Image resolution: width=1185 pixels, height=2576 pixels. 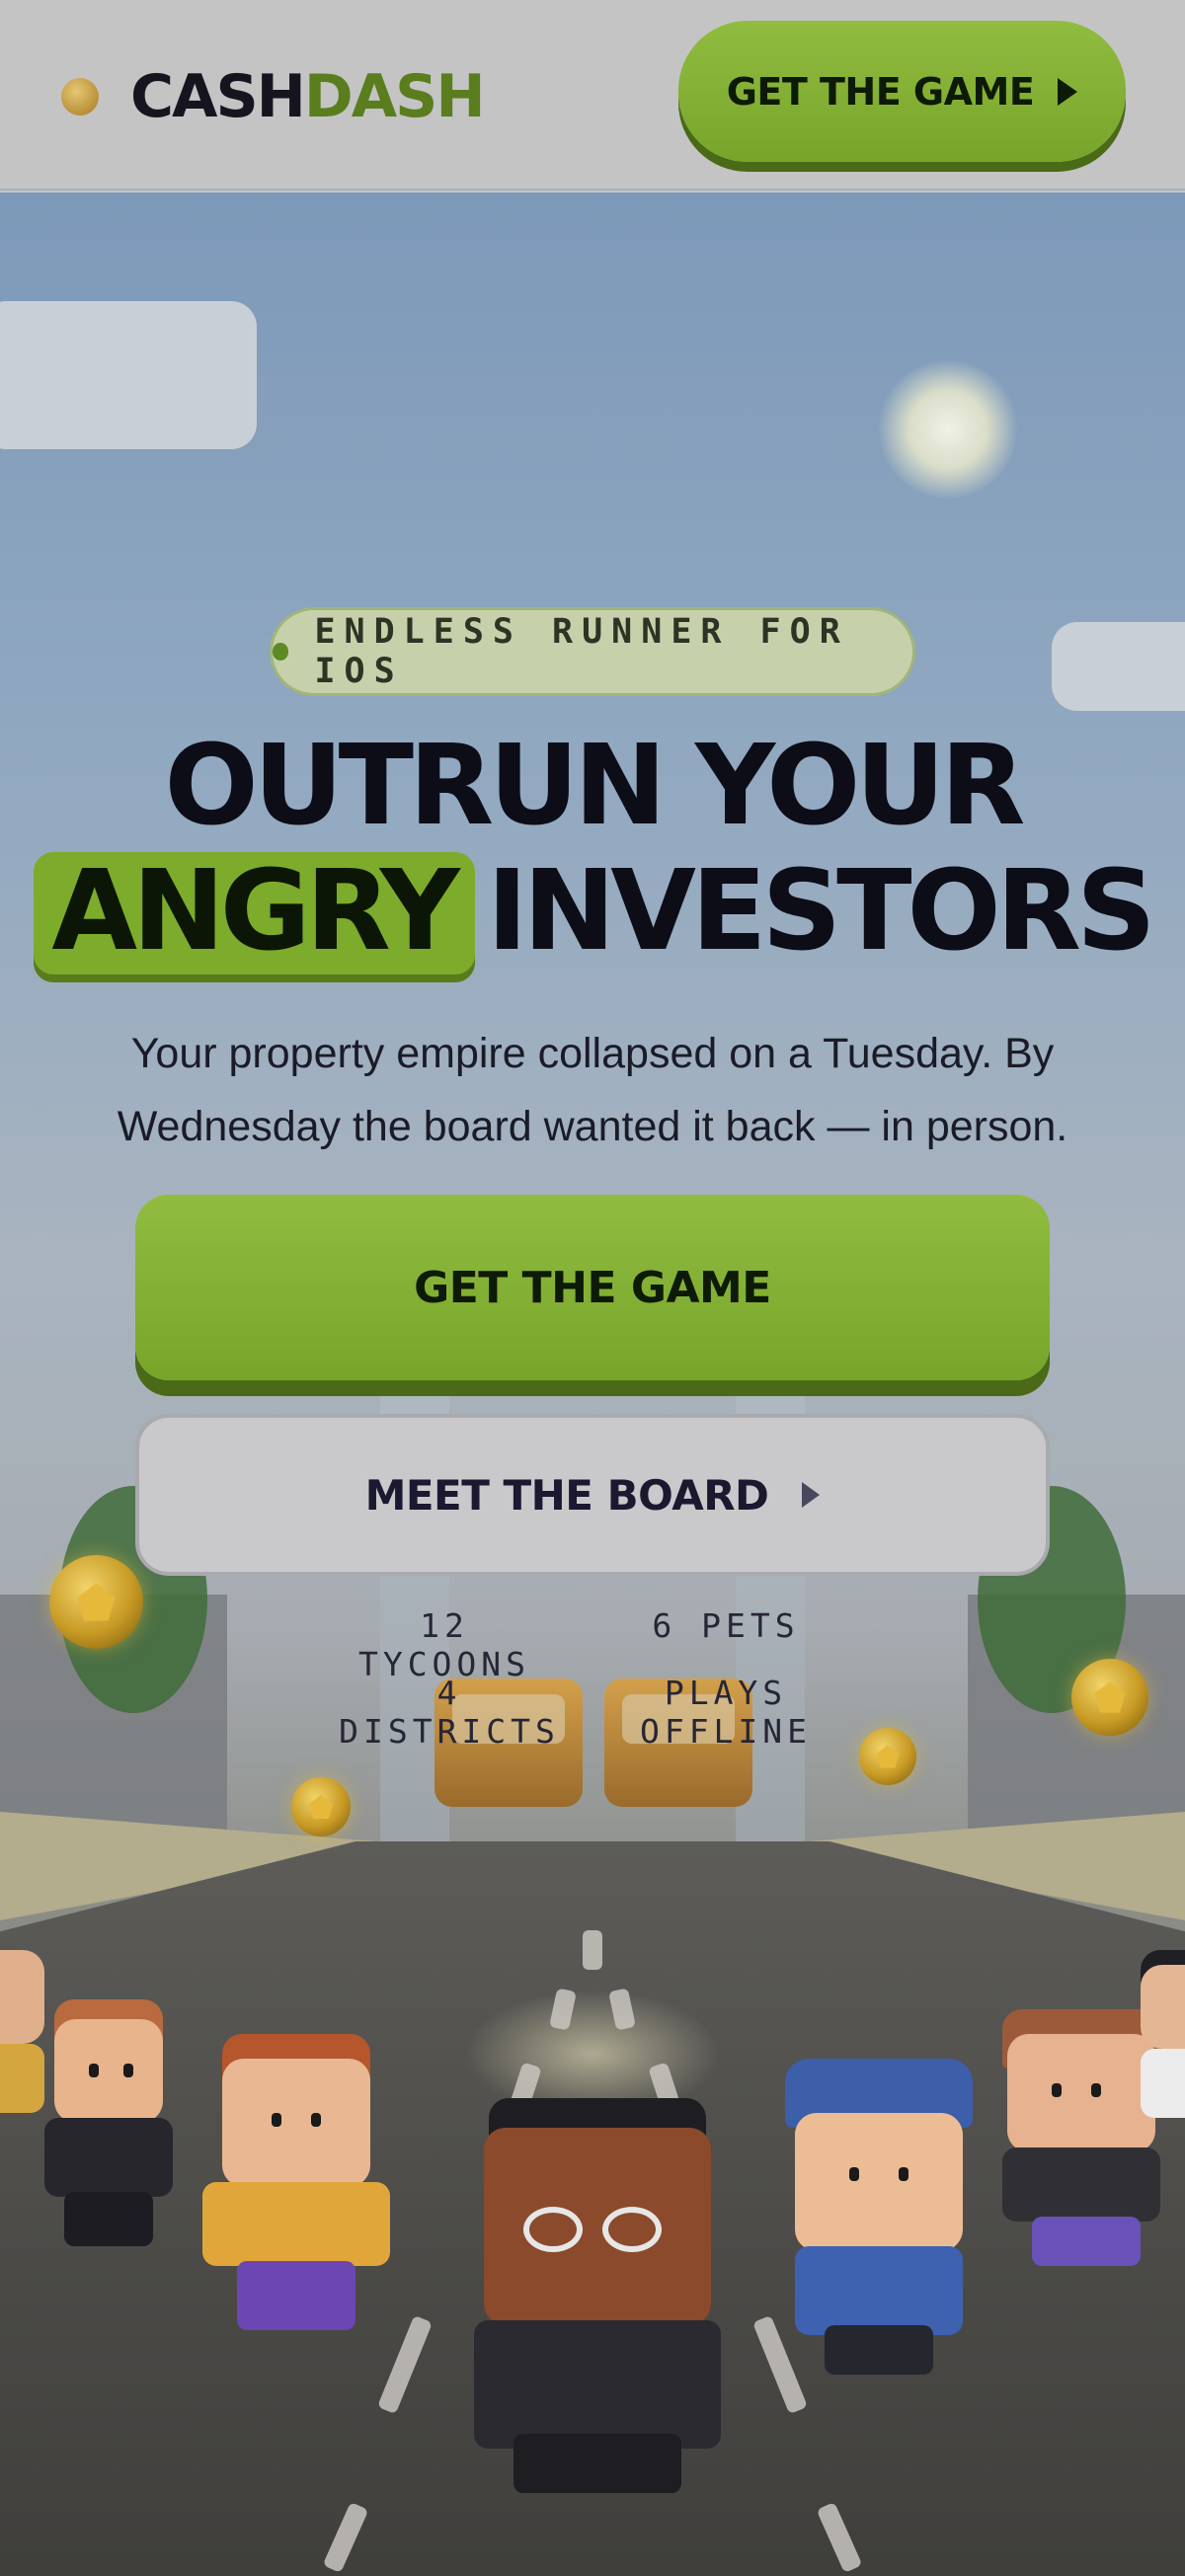 I want to click on logo-dash: DASH, so click(x=395, y=96).